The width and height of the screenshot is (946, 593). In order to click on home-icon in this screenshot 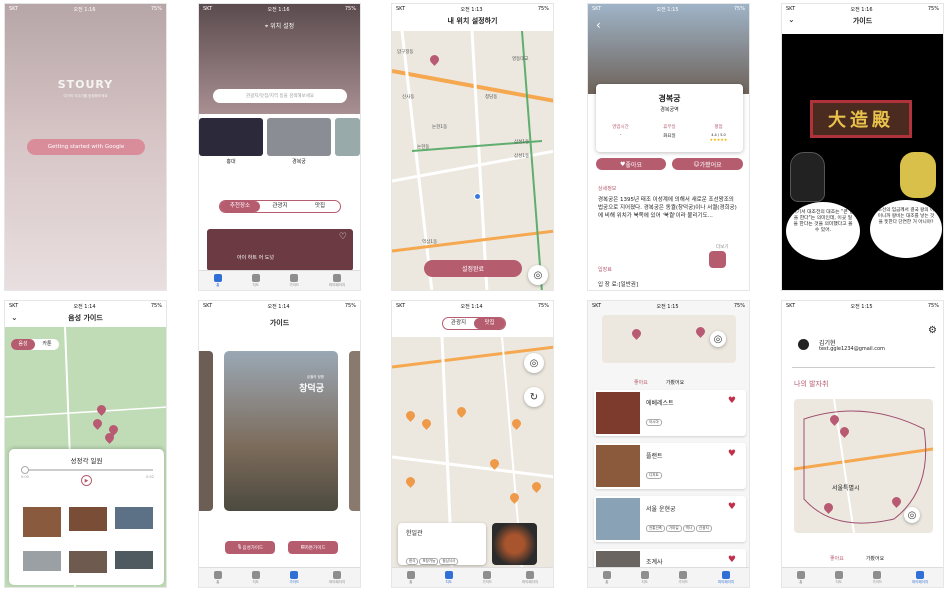, I will do `click(217, 277)`.